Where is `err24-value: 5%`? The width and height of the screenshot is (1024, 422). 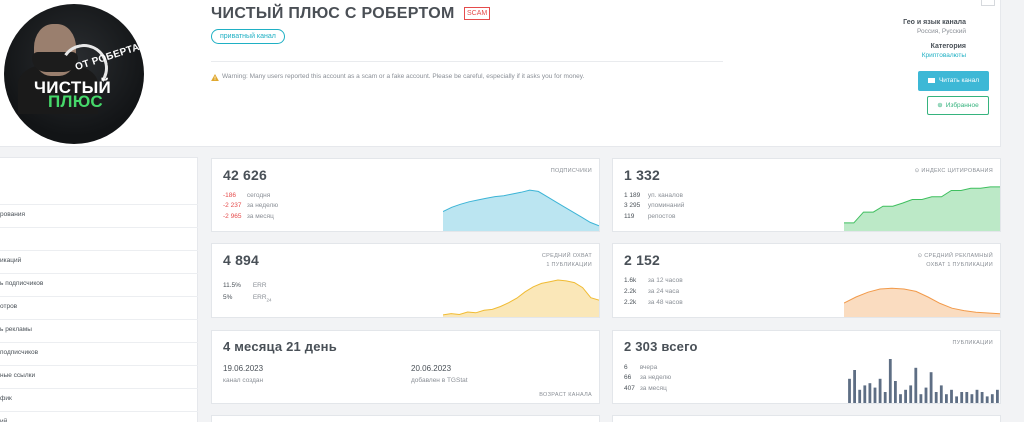 err24-value: 5% is located at coordinates (228, 297).